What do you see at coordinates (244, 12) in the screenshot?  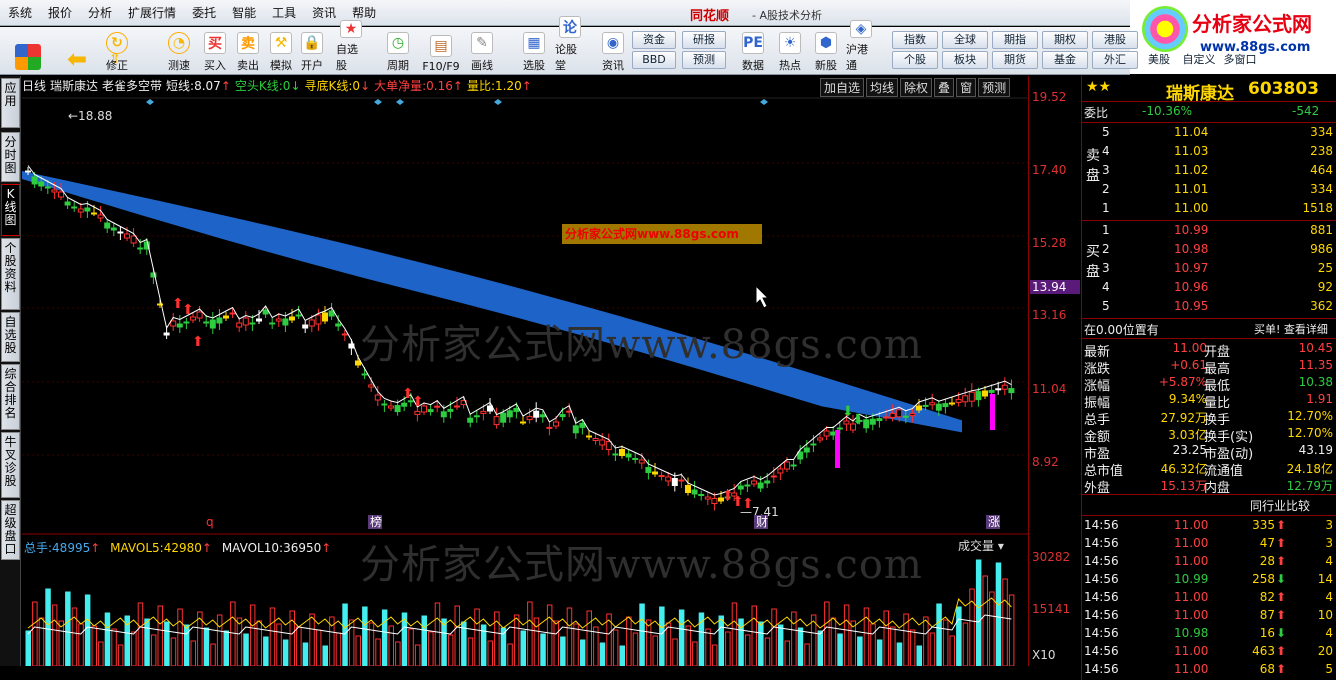 I see `menu-item: 智能` at bounding box center [244, 12].